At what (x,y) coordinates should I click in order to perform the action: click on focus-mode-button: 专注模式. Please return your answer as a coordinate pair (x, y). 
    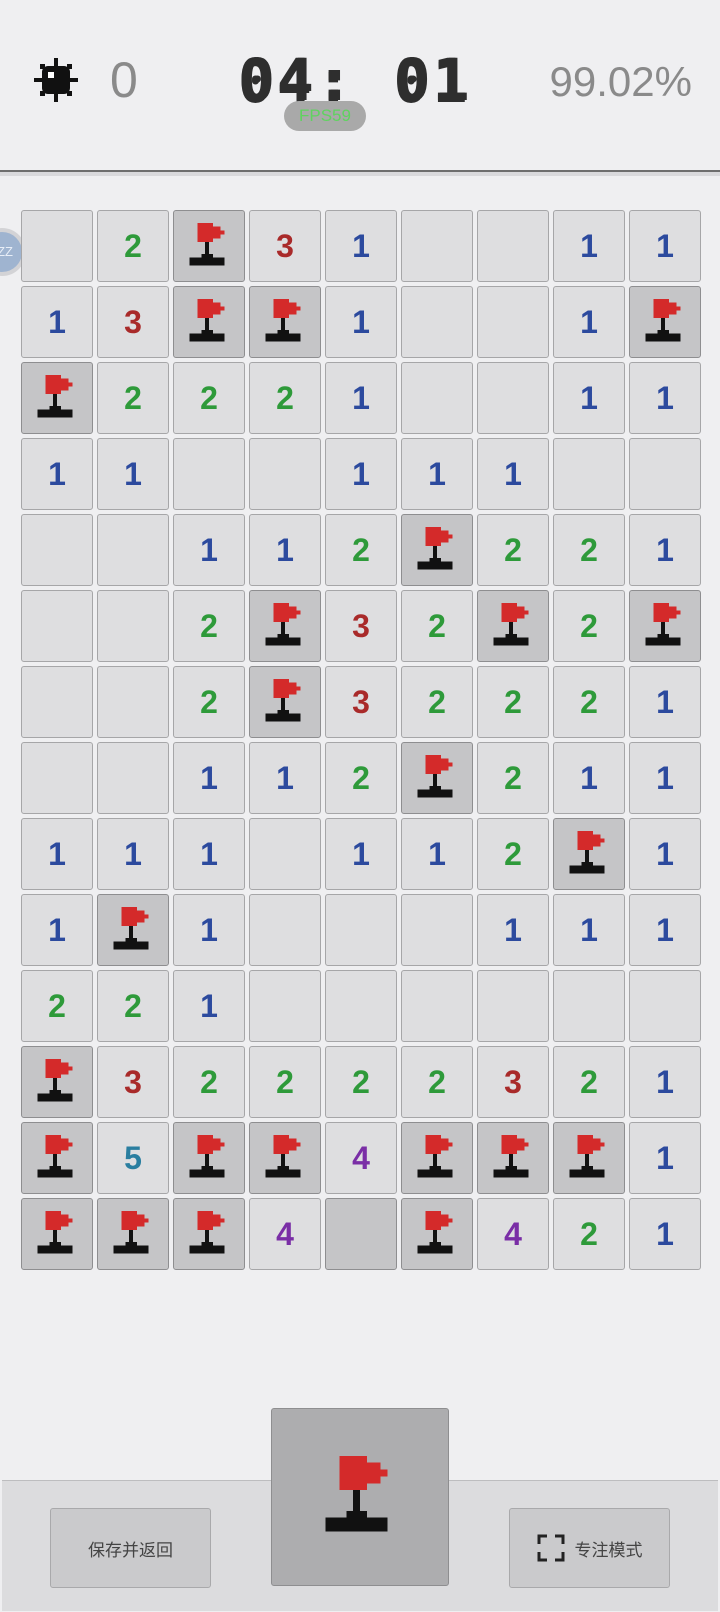
    Looking at the image, I should click on (589, 1548).